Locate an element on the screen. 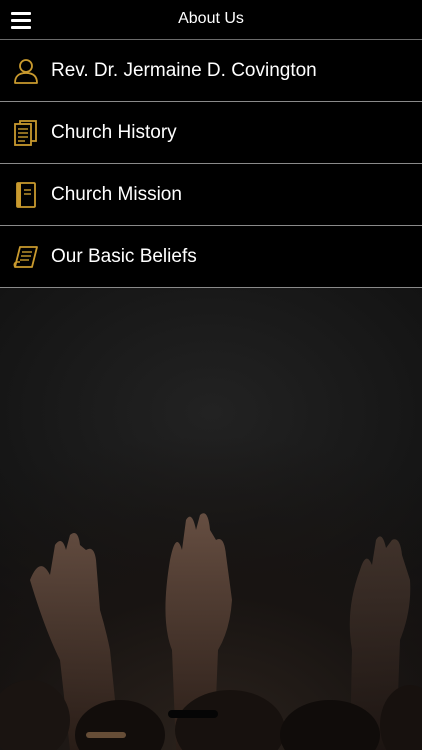 This screenshot has width=422, height=750. menu-item-label: Rev. Dr. Jermaine D. Covington is located at coordinates (184, 70).